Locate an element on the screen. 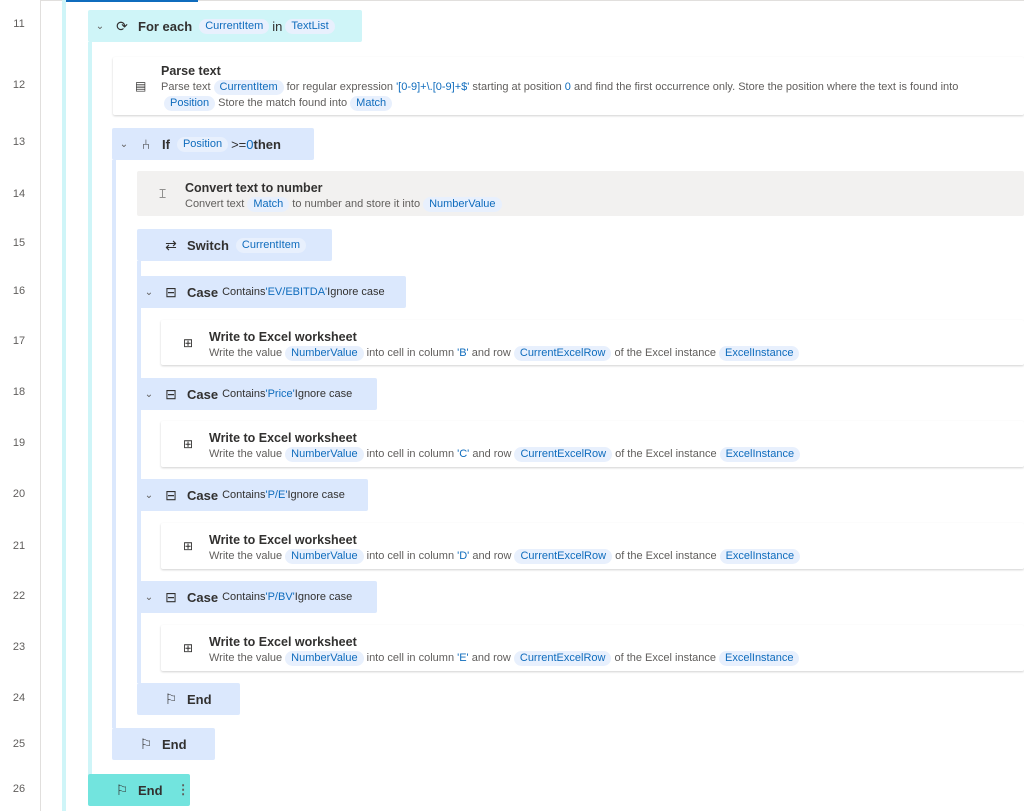 The image size is (1024, 811). case-step: ⌄ ⊟ Case Contains 'EV/EBITDA' Ignore case is located at coordinates (271, 292).